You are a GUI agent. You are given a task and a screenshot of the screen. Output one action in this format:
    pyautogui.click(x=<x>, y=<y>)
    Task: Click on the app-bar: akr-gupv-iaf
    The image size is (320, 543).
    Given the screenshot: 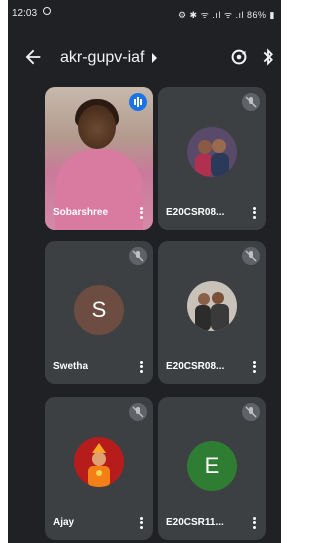 What is the action you would take?
    pyautogui.click(x=144, y=60)
    